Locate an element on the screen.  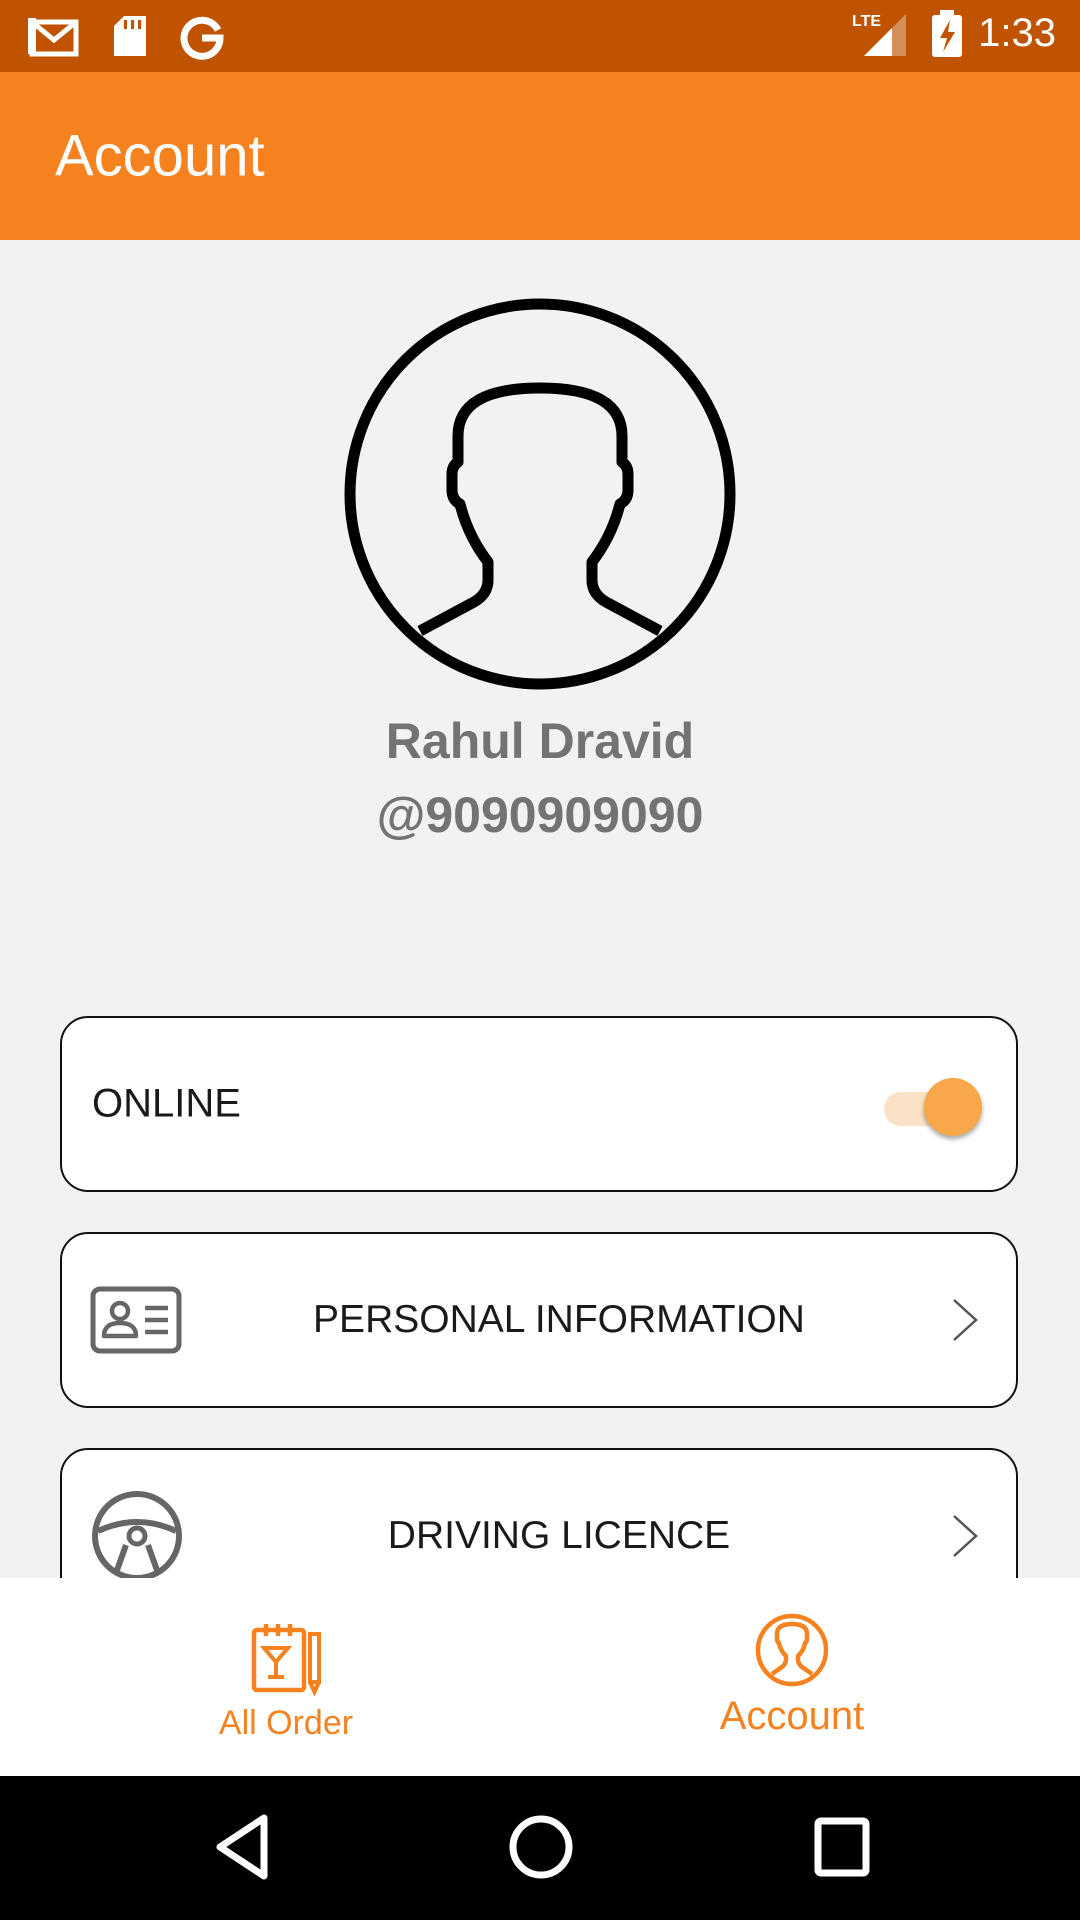
online-card: ONLINE is located at coordinates (539, 1104).